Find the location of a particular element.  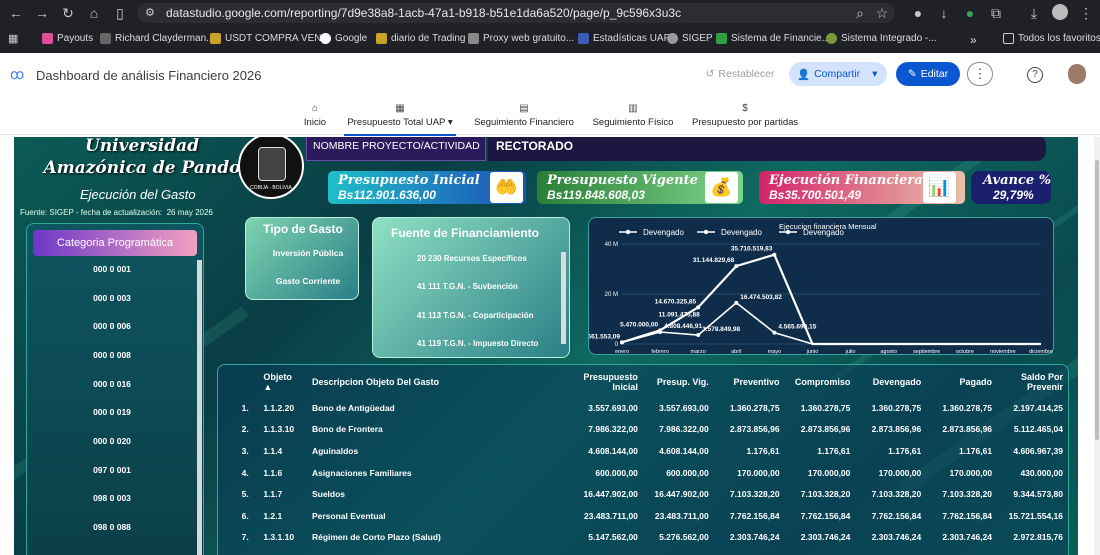

user-avatar is located at coordinates (1077, 74).